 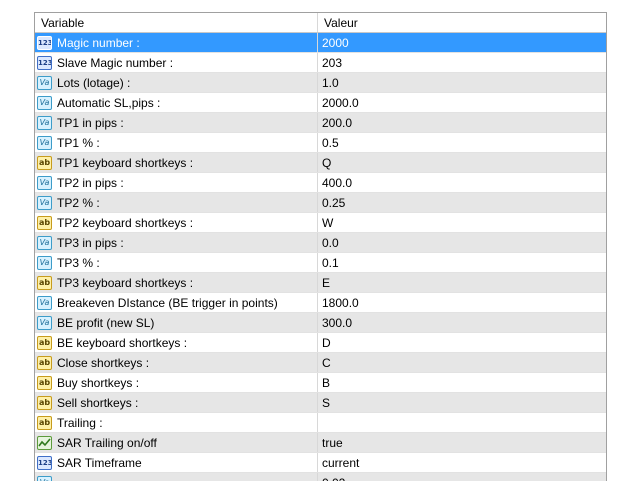 What do you see at coordinates (80, 423) in the screenshot?
I see `variable-name: Trailing :` at bounding box center [80, 423].